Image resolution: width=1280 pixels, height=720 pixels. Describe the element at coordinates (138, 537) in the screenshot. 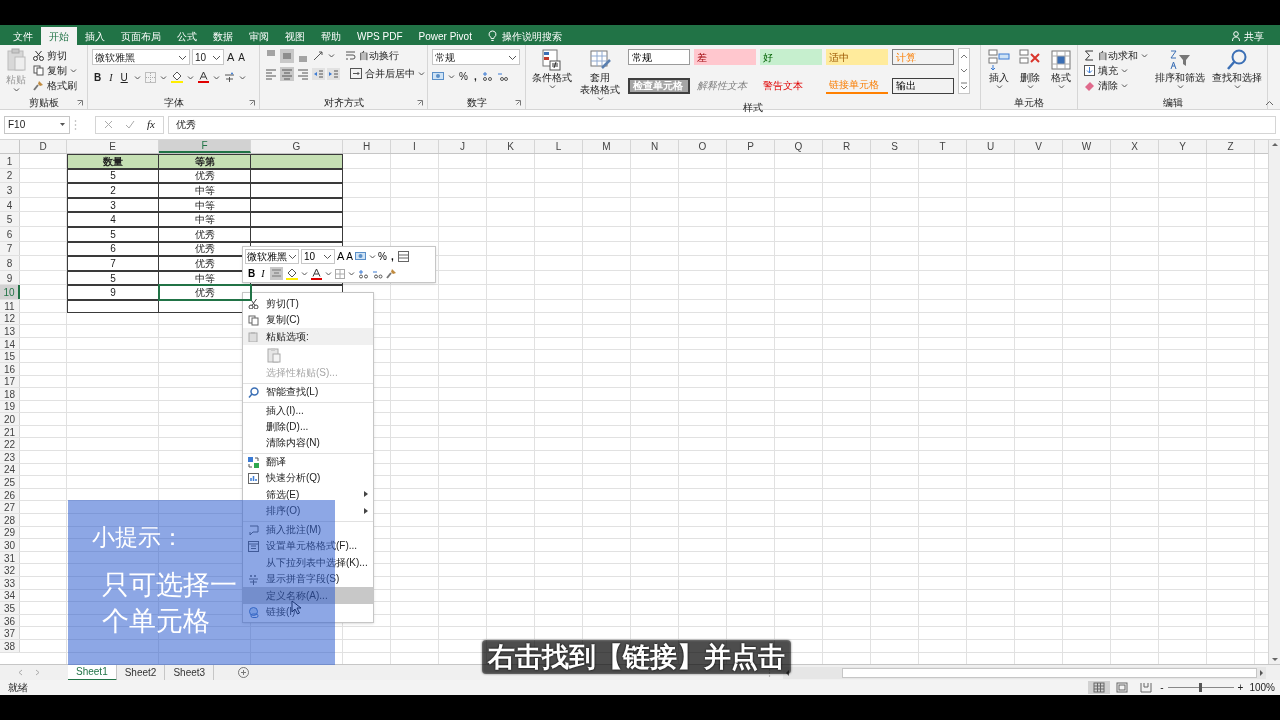

I see `tip-title: 小提示：` at that location.